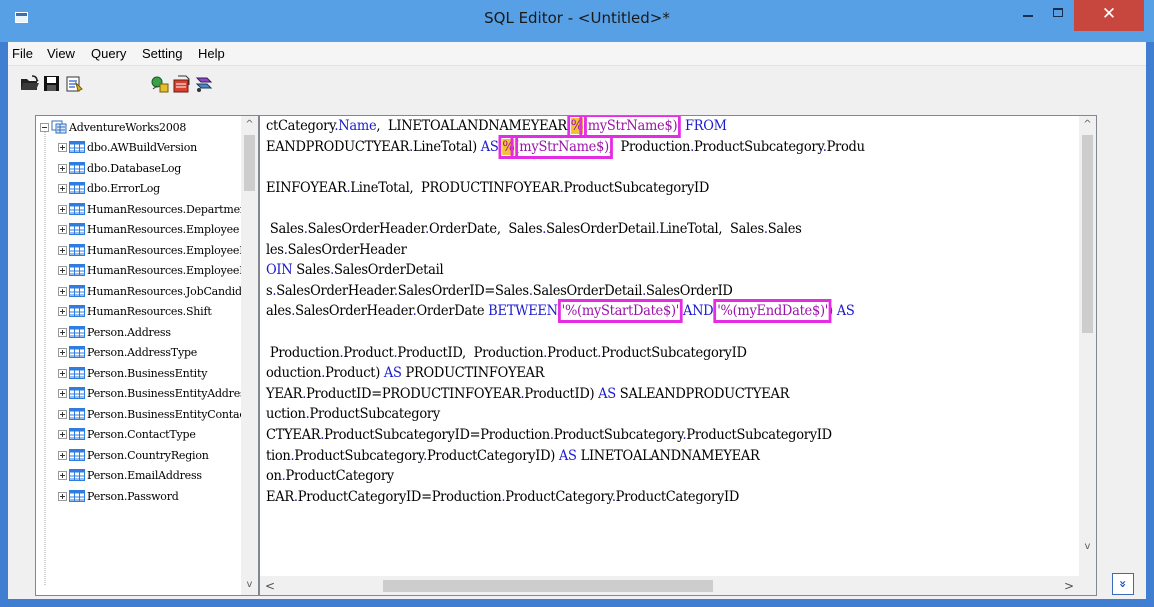  I want to click on tree-node-label: Person.ContactType, so click(141, 434).